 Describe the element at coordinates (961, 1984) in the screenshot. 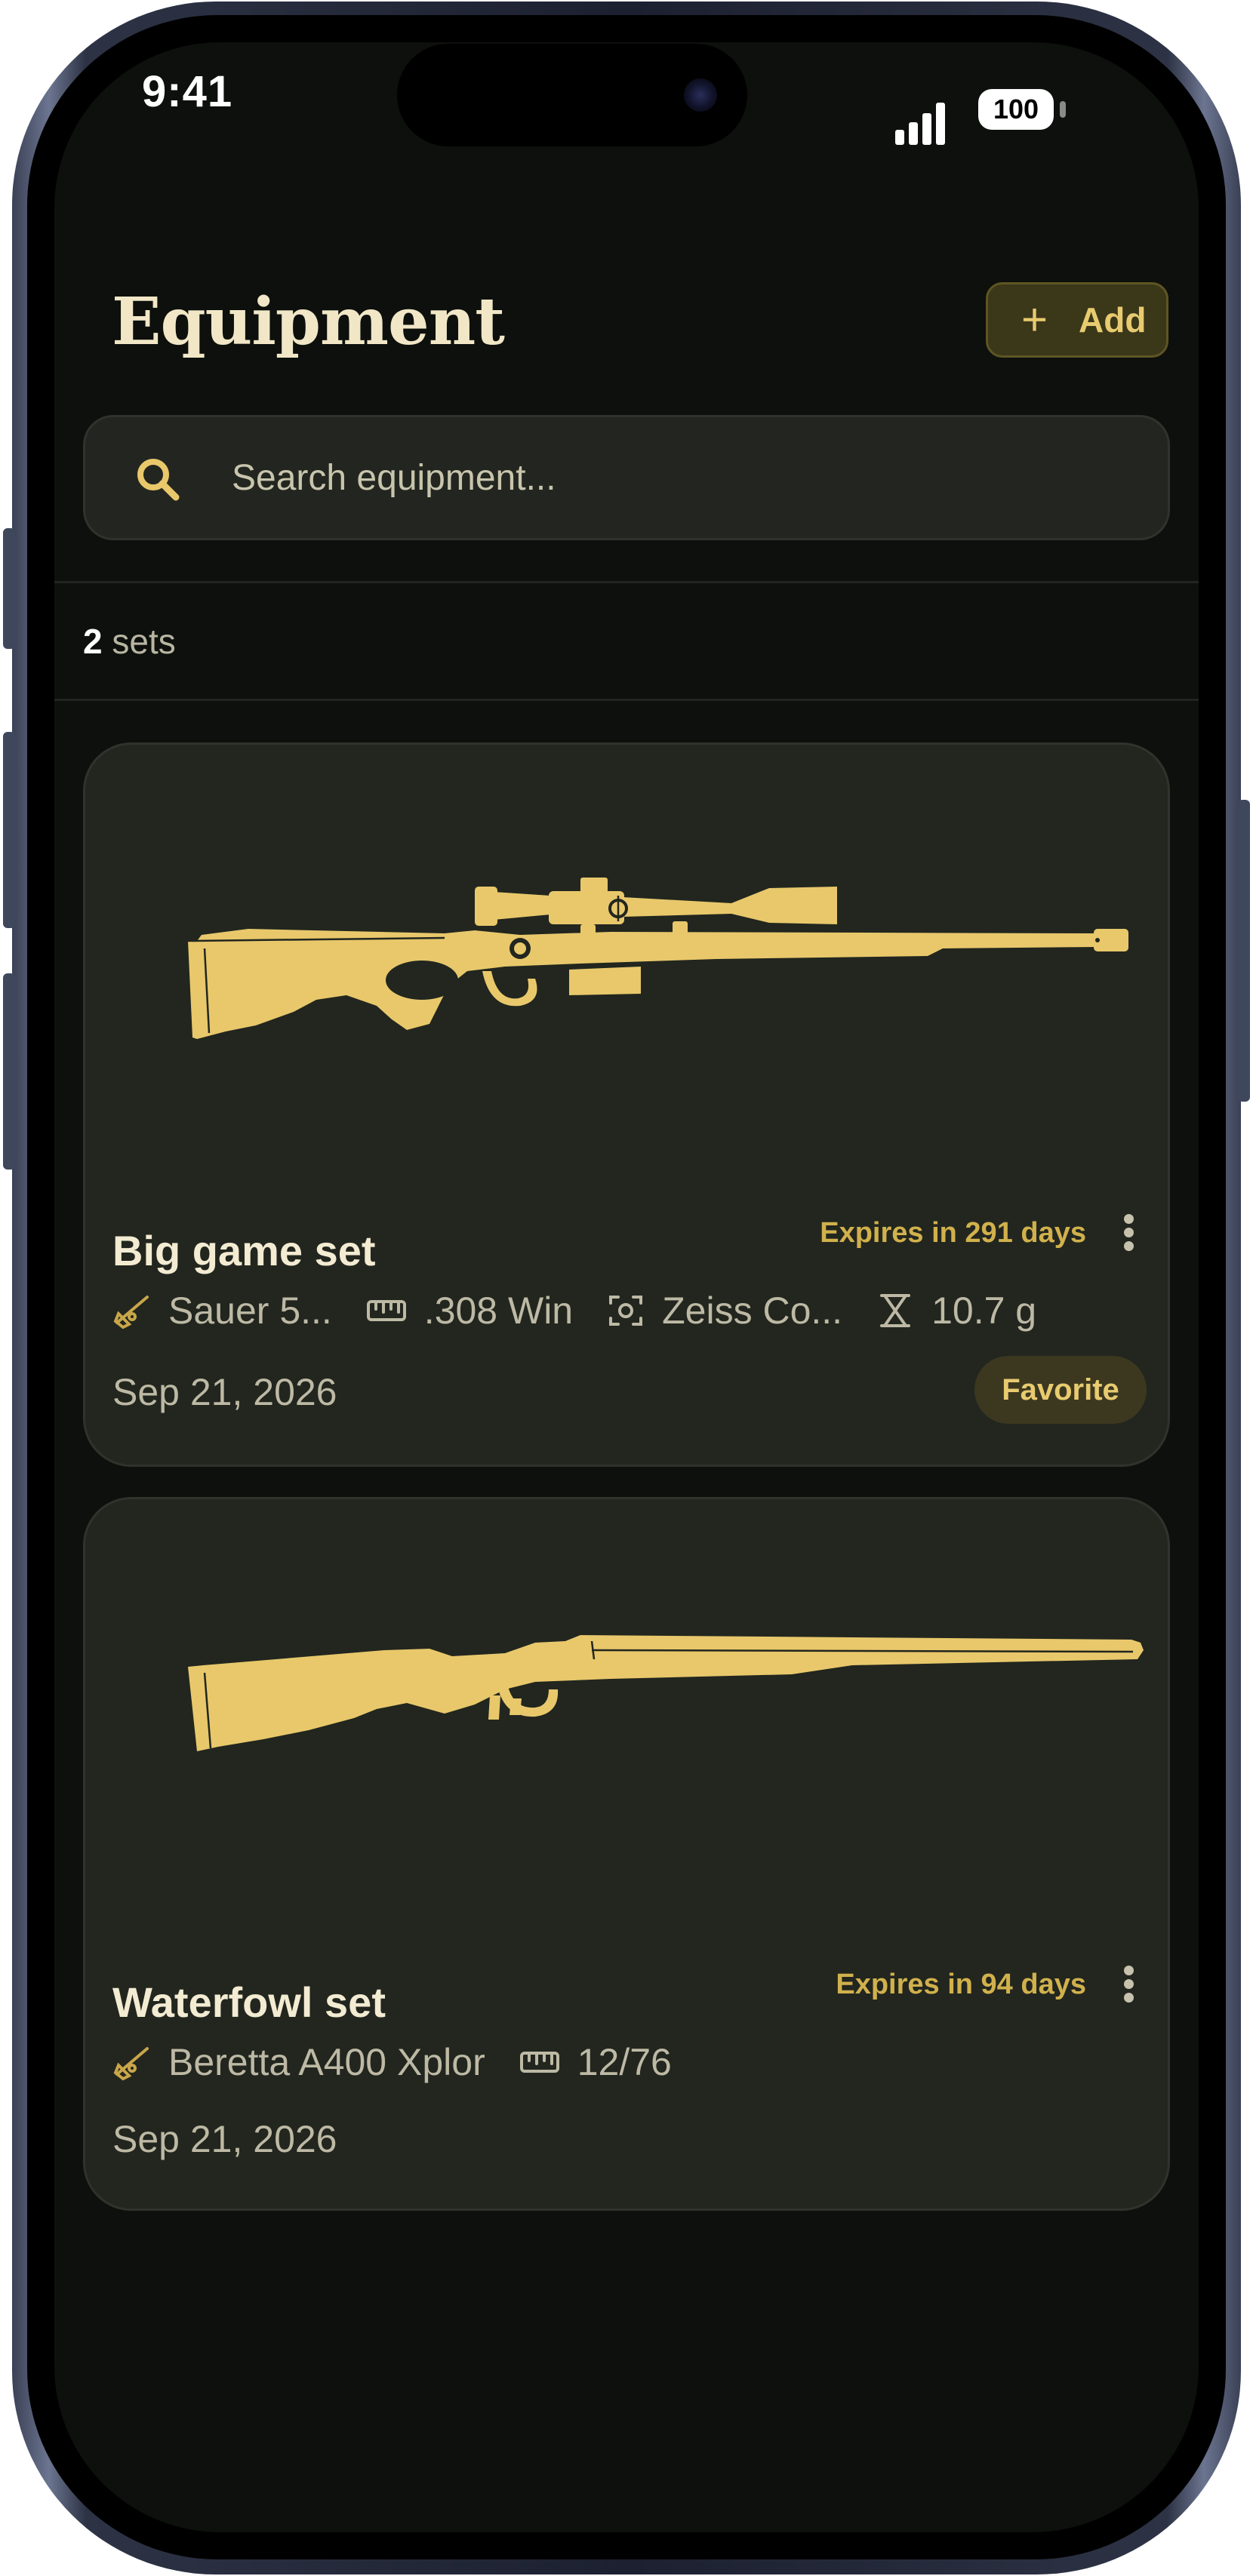

I see `expiry-label: Expires in 94 days` at that location.